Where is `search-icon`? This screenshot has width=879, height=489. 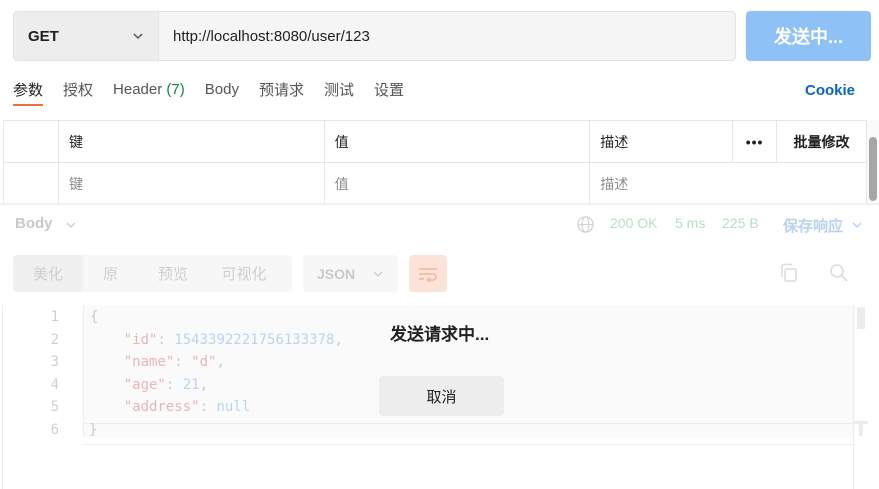 search-icon is located at coordinates (839, 273).